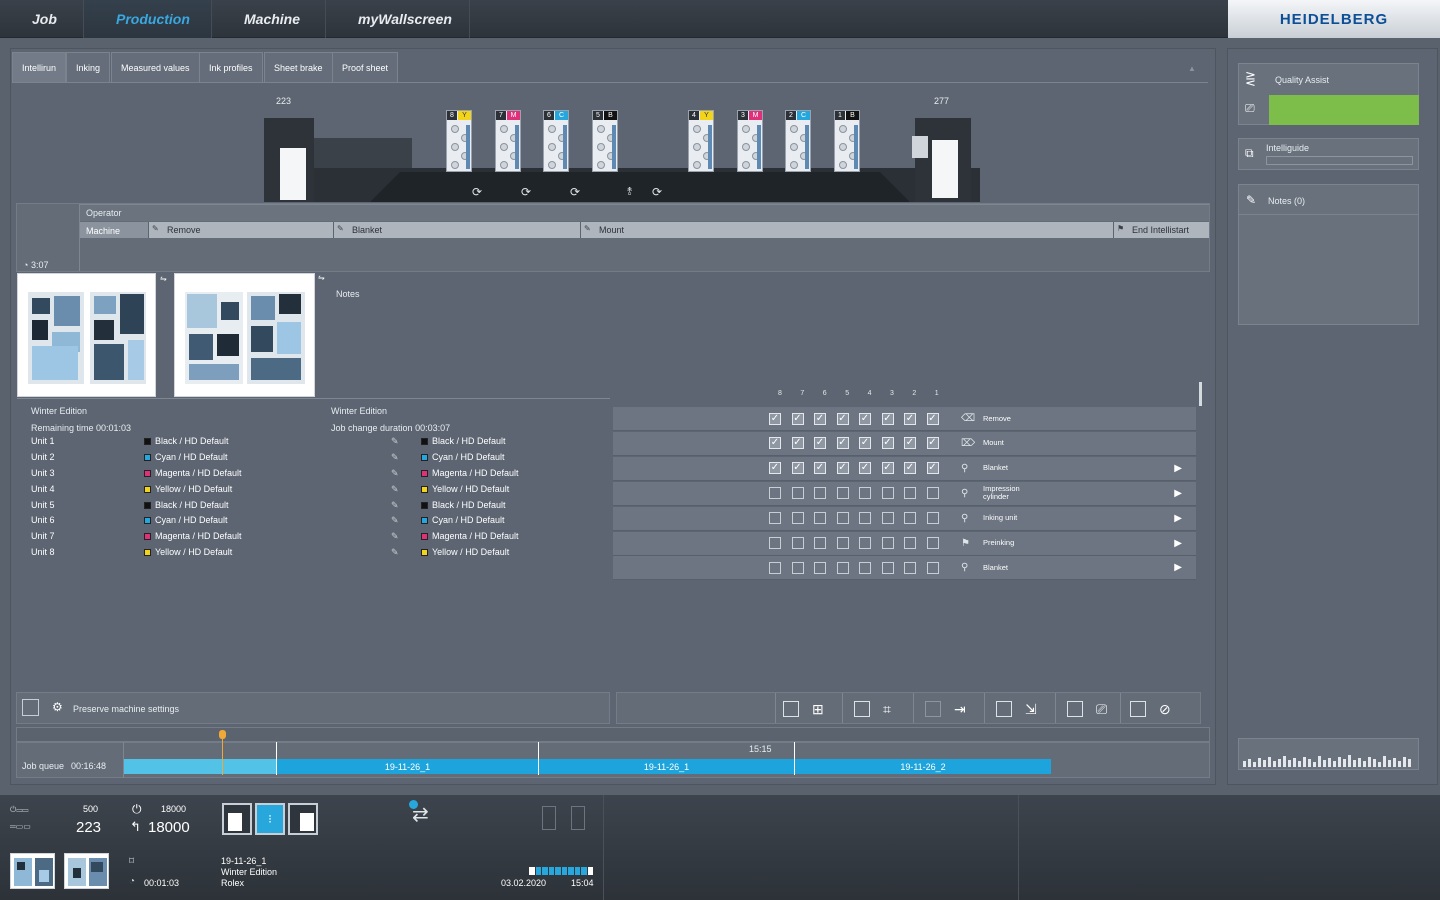 The height and width of the screenshot is (900, 1440). What do you see at coordinates (231, 67) in the screenshot?
I see `subtab-ink-profiles: Ink profiles` at bounding box center [231, 67].